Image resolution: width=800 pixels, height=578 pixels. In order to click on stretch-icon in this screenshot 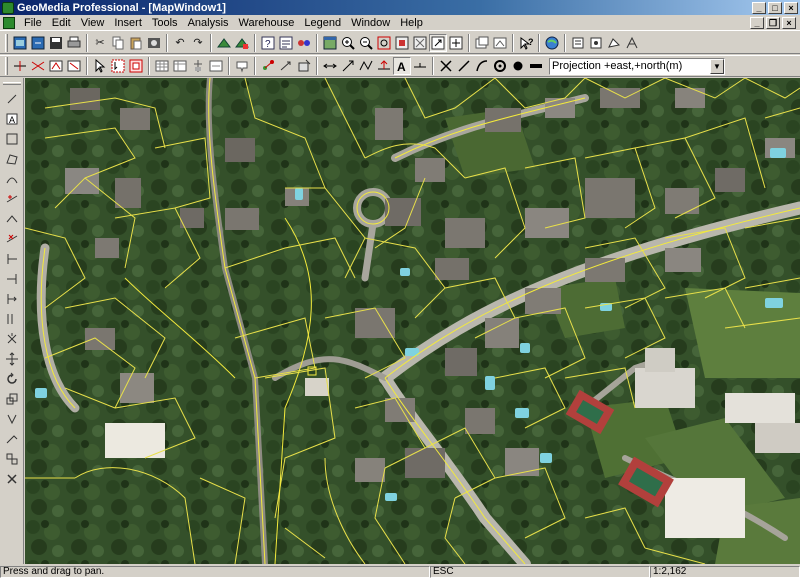, I will do `click(12, 439)`.